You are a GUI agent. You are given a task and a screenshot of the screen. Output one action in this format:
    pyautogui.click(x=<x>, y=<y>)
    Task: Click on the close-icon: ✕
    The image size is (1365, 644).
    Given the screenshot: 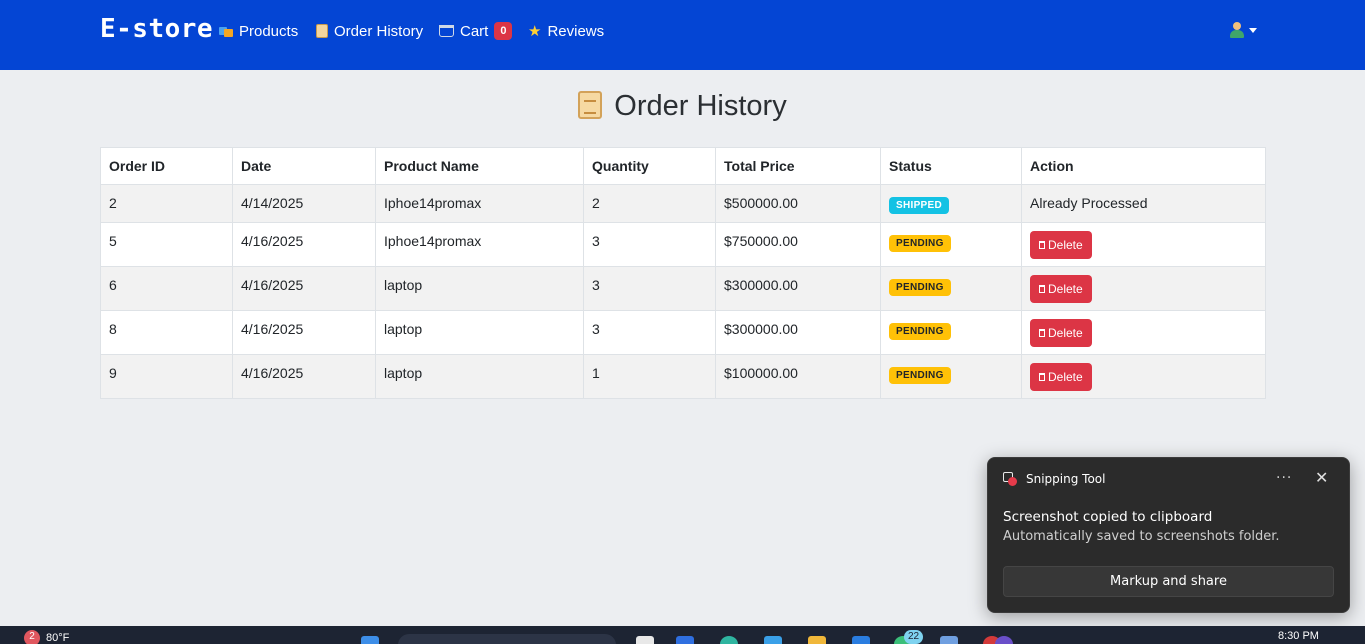 What is the action you would take?
    pyautogui.click(x=1321, y=477)
    